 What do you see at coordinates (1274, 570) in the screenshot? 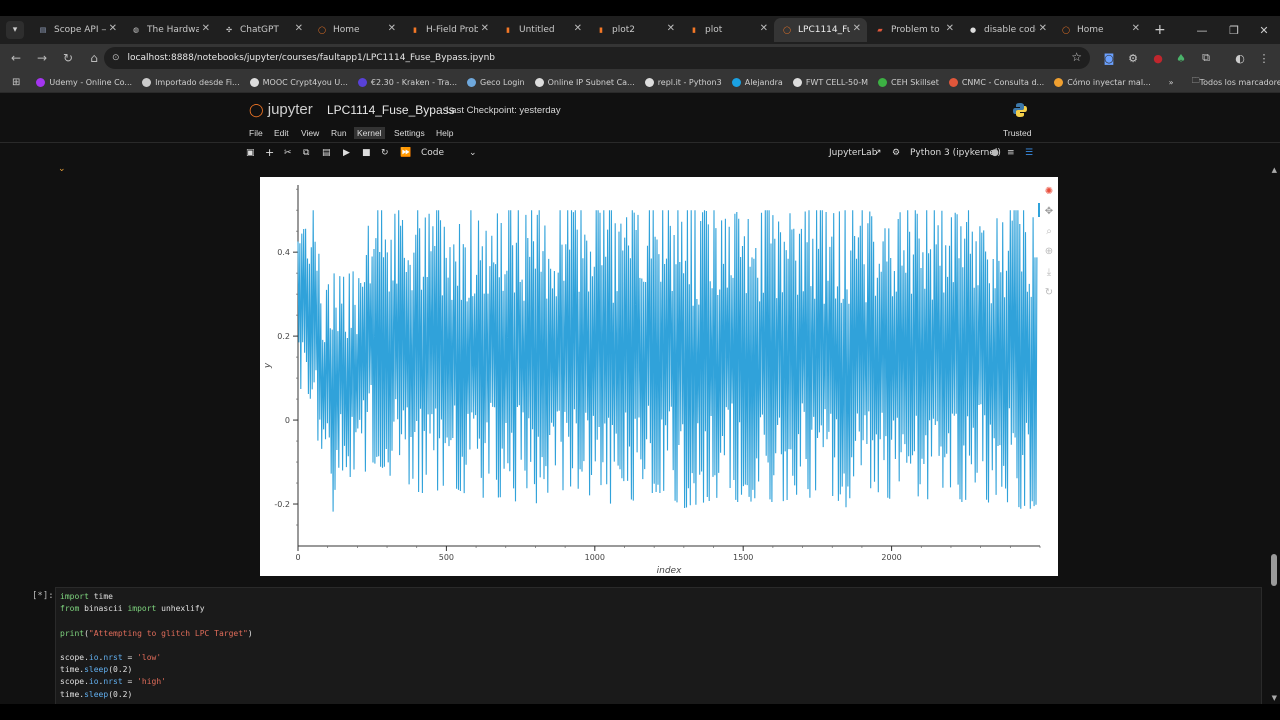
I see `scrollbar-thumb` at bounding box center [1274, 570].